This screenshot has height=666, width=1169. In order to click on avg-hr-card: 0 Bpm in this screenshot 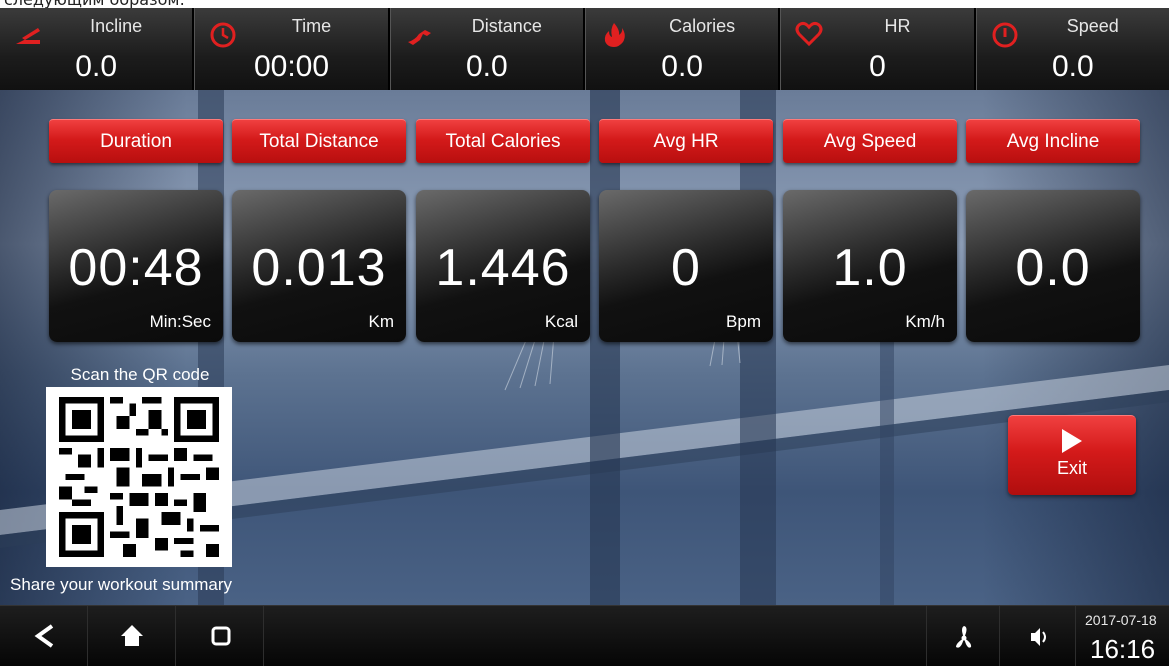, I will do `click(686, 266)`.